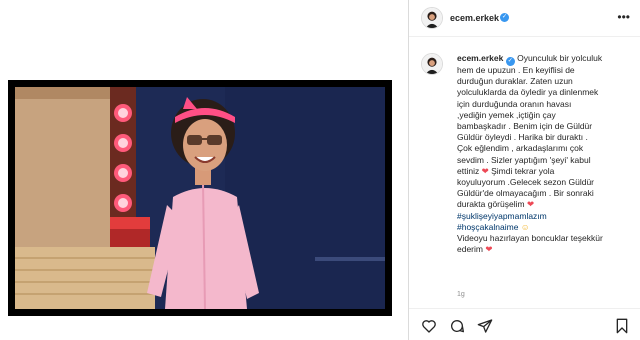  Describe the element at coordinates (514, 103) in the screenshot. I see `caption-line: için durduğunda oranın havası` at that location.